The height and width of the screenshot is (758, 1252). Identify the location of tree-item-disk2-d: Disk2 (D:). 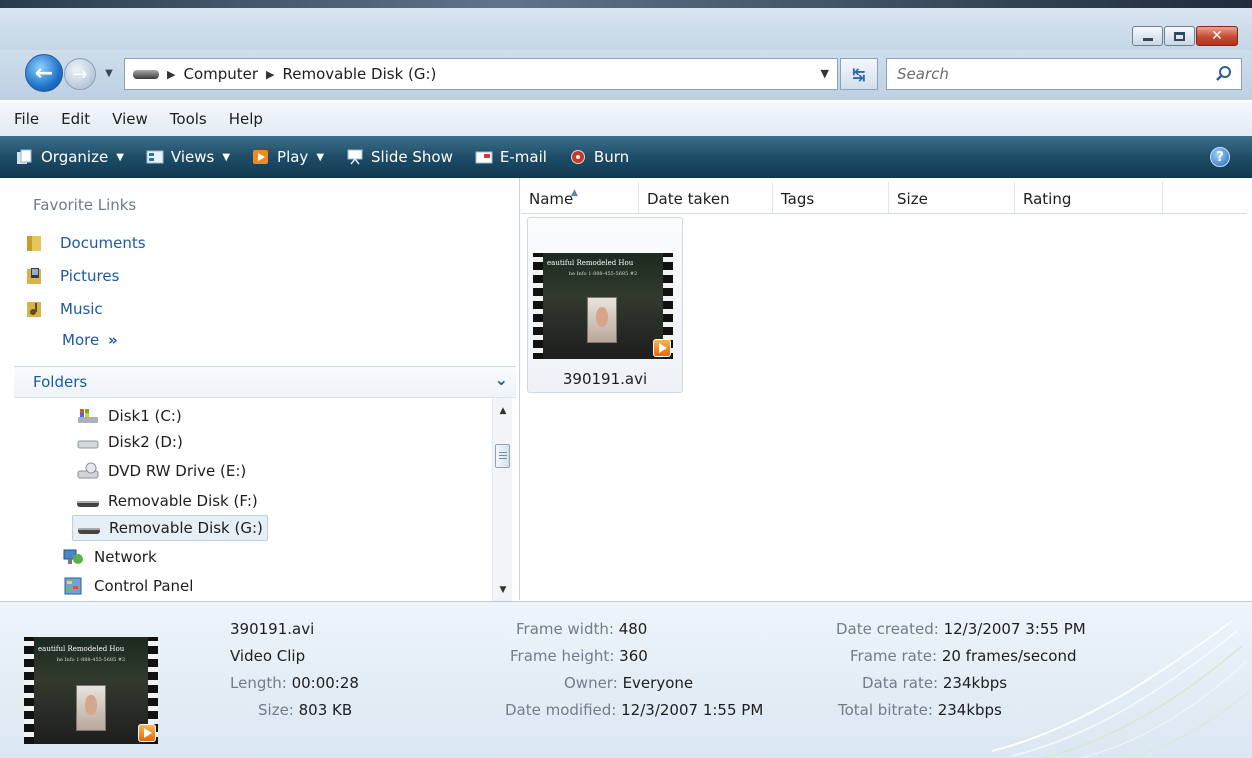
(129, 442).